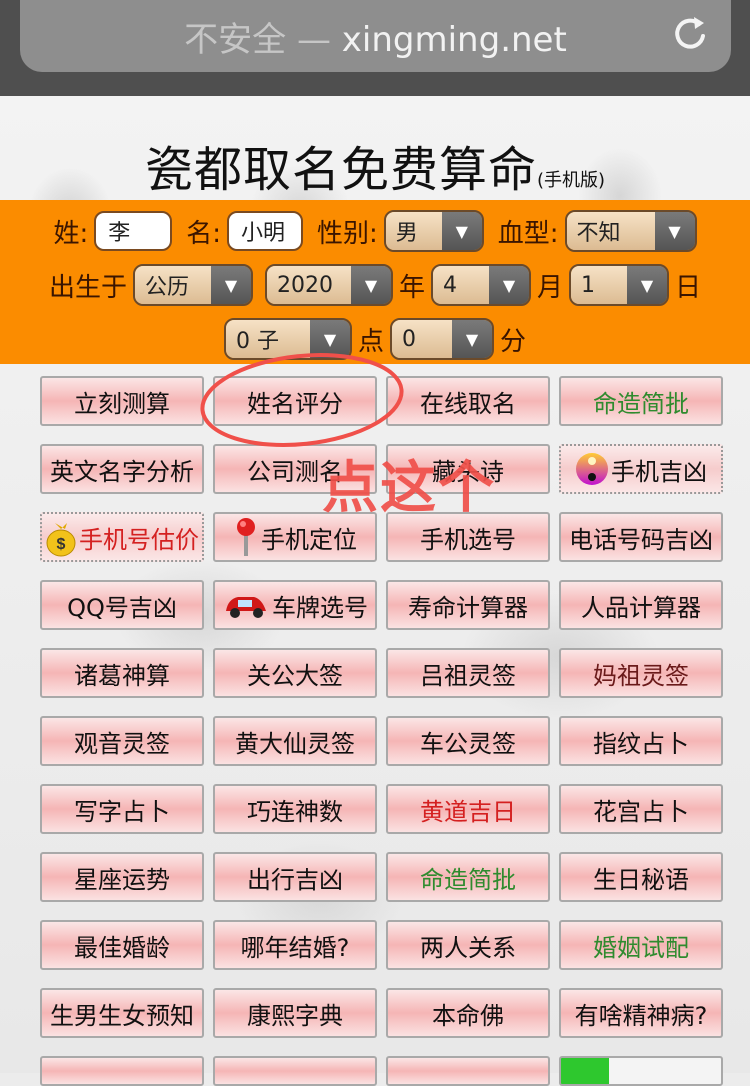 The height and width of the screenshot is (1086, 750). I want to click on blood-type-value: 不知, so click(610, 231).